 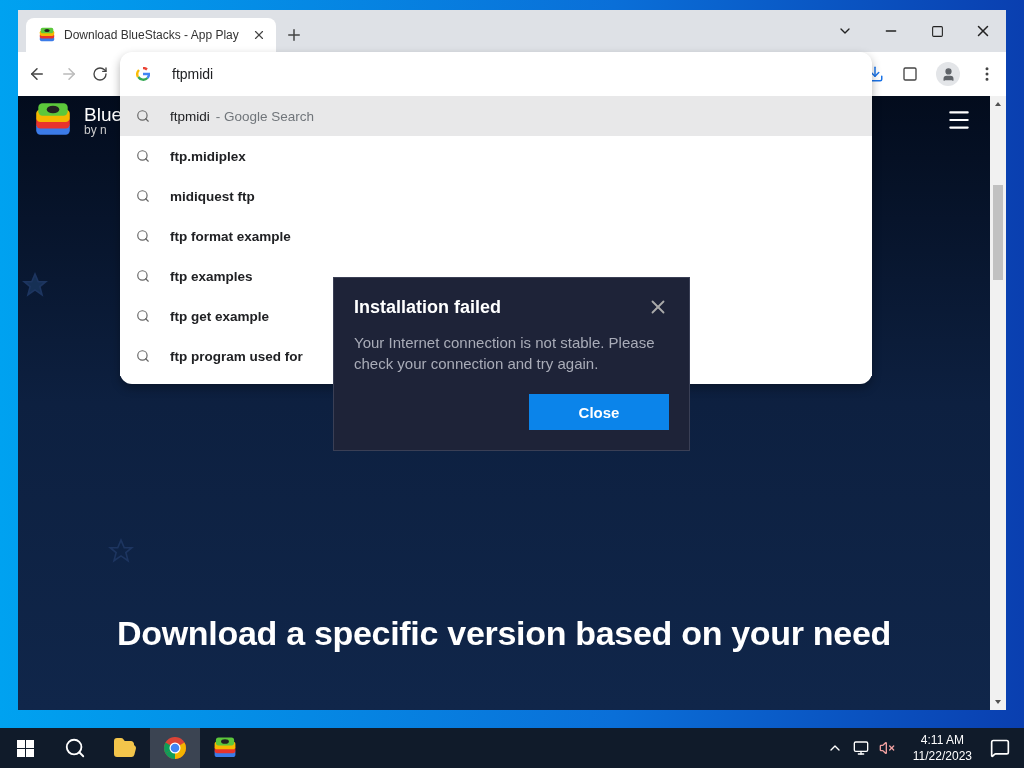 I want to click on suggestion-text: ftp examples, so click(x=211, y=276).